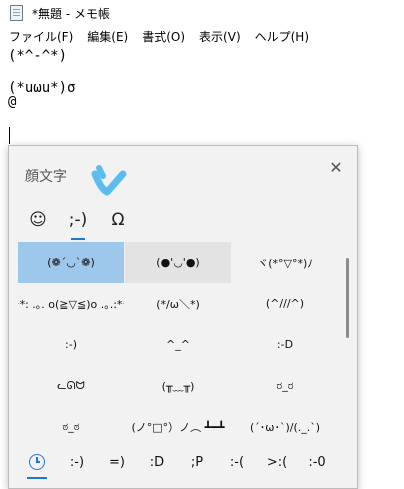 The image size is (404, 489). I want to click on kaomoji-icon: ;-), so click(78, 220).